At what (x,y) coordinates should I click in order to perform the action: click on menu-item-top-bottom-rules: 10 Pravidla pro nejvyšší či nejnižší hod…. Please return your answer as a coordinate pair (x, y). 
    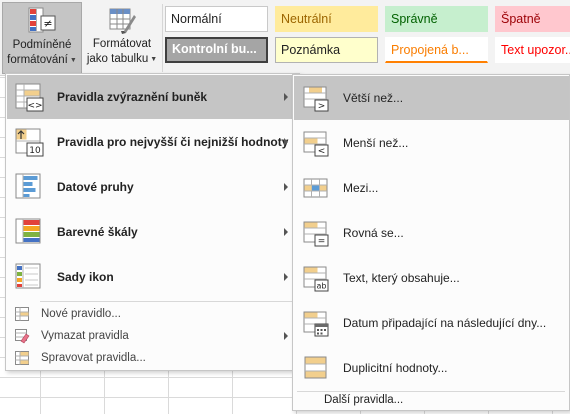
    Looking at the image, I should click on (152, 142).